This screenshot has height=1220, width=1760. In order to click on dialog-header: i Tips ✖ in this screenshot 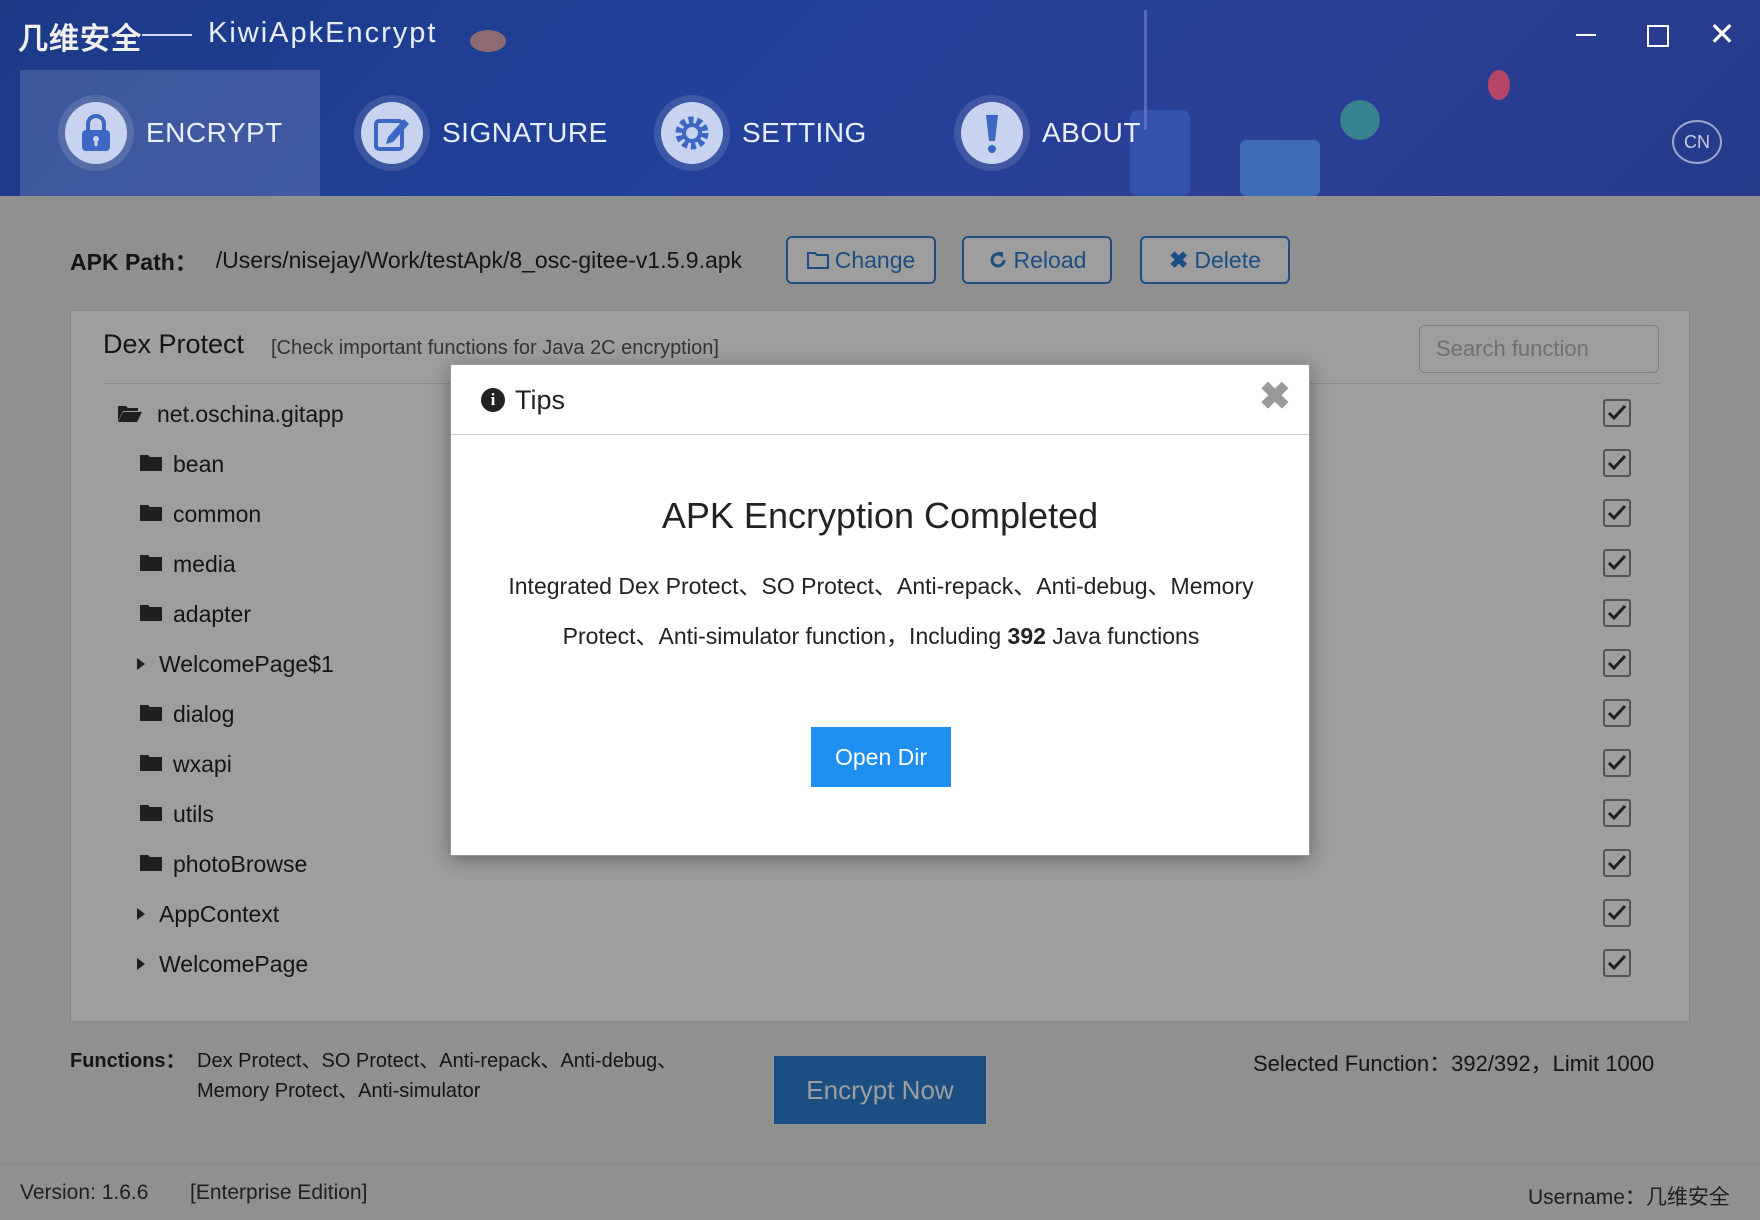, I will do `click(880, 400)`.